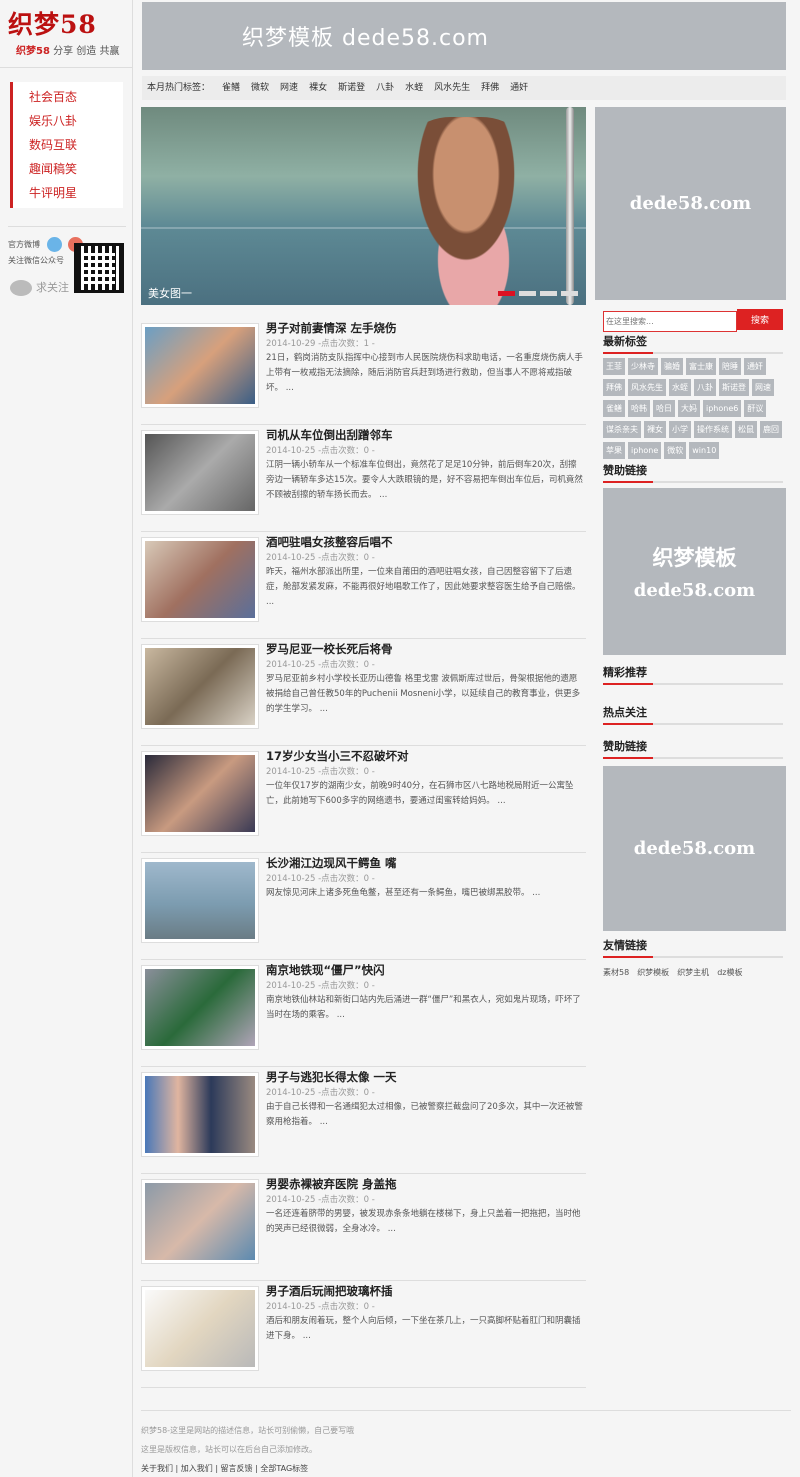 The height and width of the screenshot is (1477, 800). What do you see at coordinates (694, 557) in the screenshot?
I see `ad2-line1: 织梦模板` at bounding box center [694, 557].